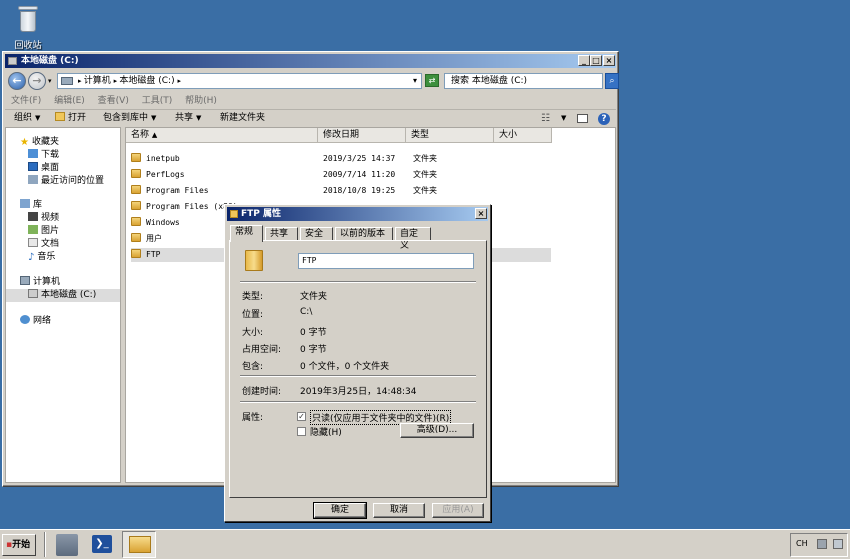  I want to click on size-on-disk-label: 占用空间:, so click(262, 350).